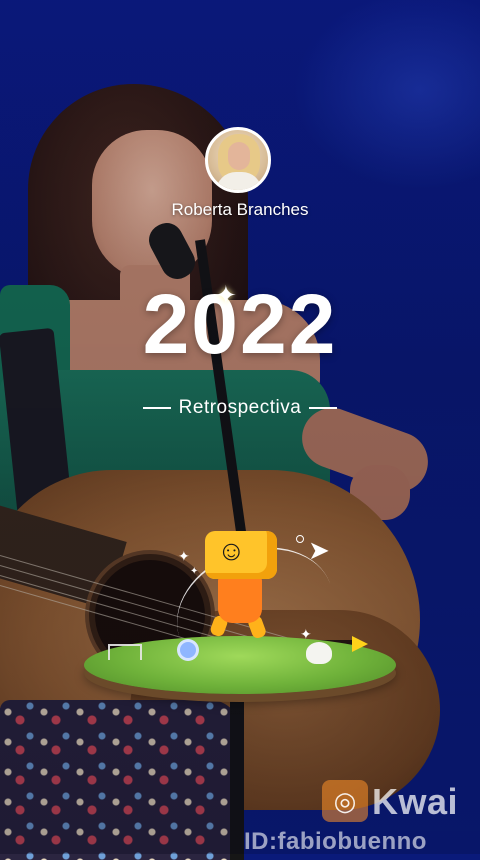 Image resolution: width=480 pixels, height=860 pixels. I want to click on watermark-brand: Kwai, so click(415, 801).